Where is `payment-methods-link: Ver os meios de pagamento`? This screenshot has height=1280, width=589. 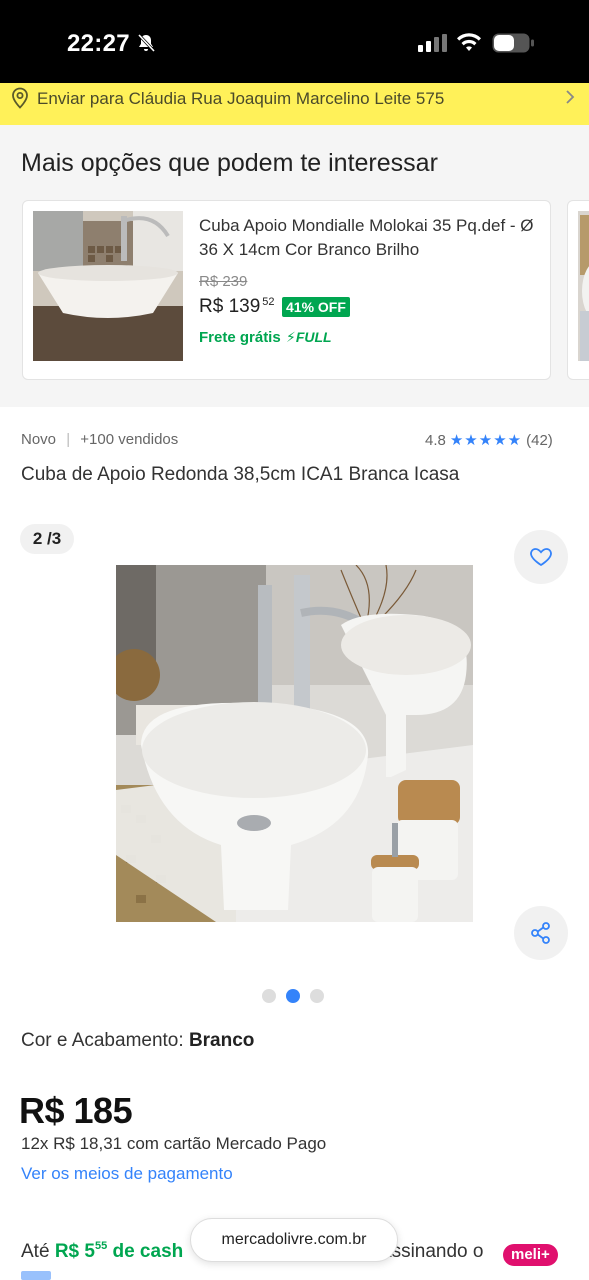 payment-methods-link: Ver os meios de pagamento is located at coordinates (127, 1174).